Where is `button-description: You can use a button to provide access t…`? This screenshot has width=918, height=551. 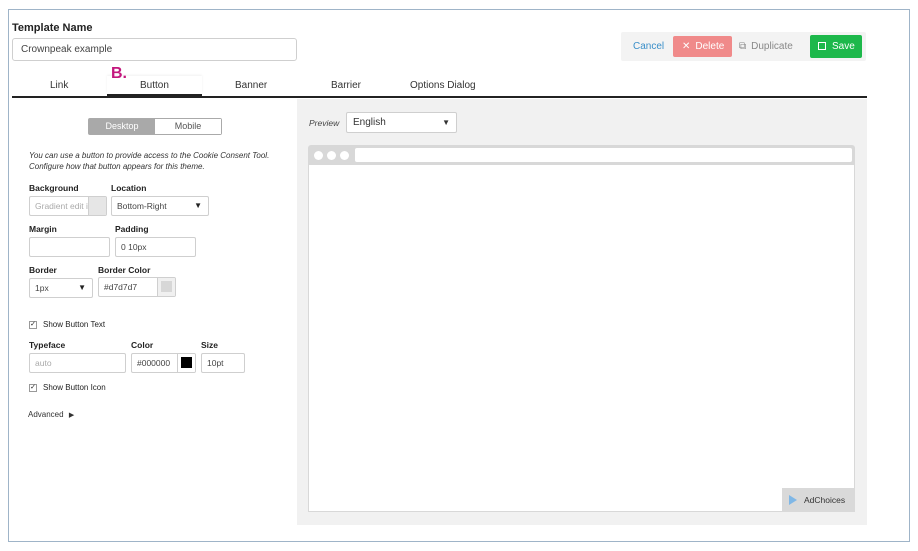 button-description: You can use a button to provide access t… is located at coordinates (149, 161).